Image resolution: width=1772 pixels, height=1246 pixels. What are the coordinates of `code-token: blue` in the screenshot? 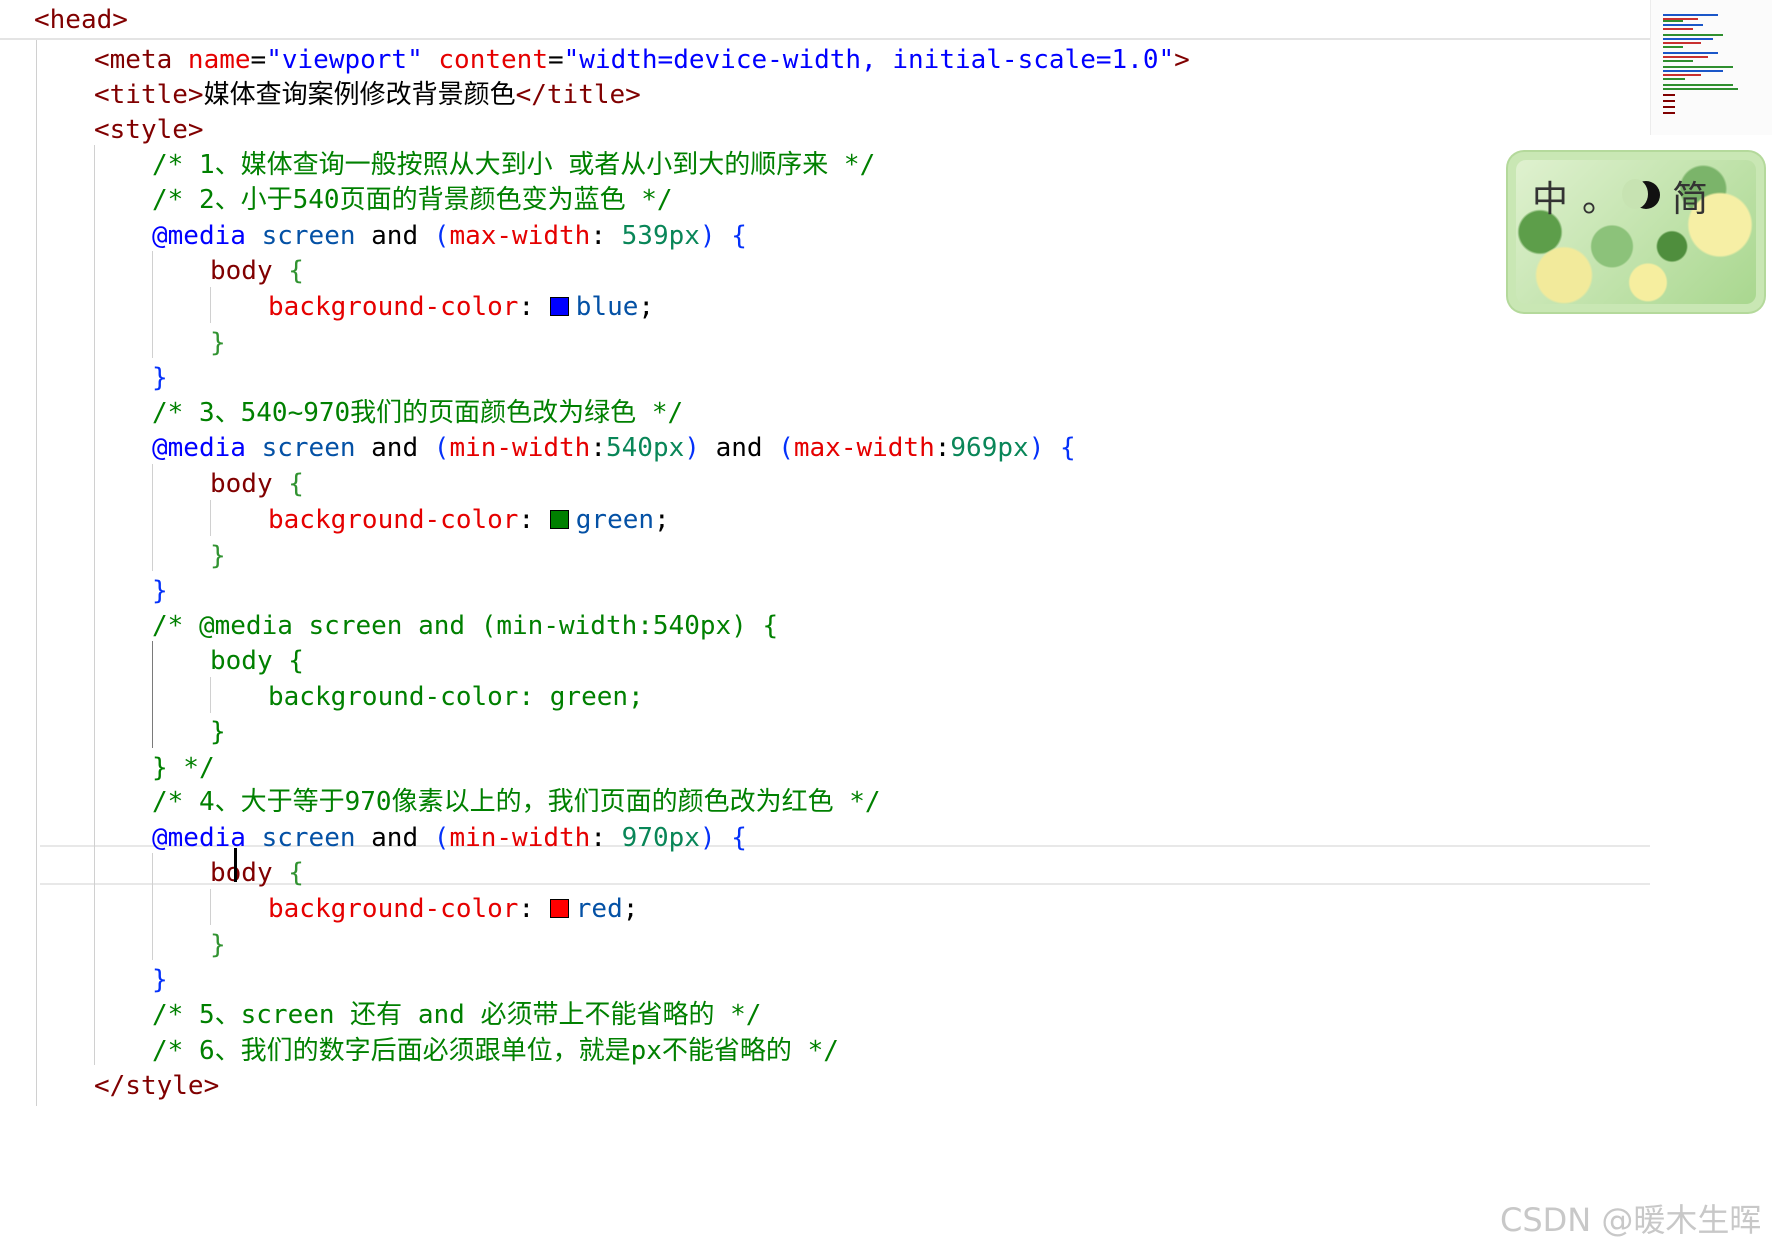 It's located at (607, 307).